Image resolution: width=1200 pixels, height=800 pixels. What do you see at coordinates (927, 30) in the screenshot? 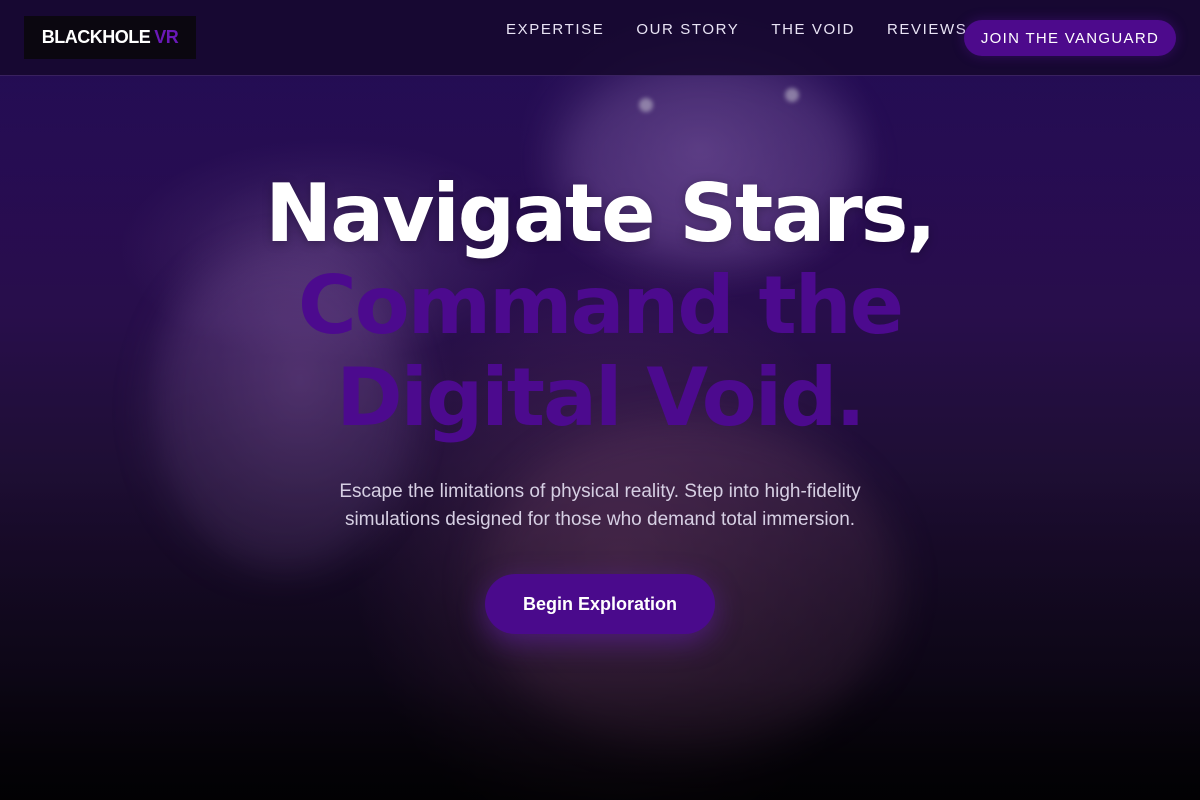
I see `nav-link-reviews: REVIEWS` at bounding box center [927, 30].